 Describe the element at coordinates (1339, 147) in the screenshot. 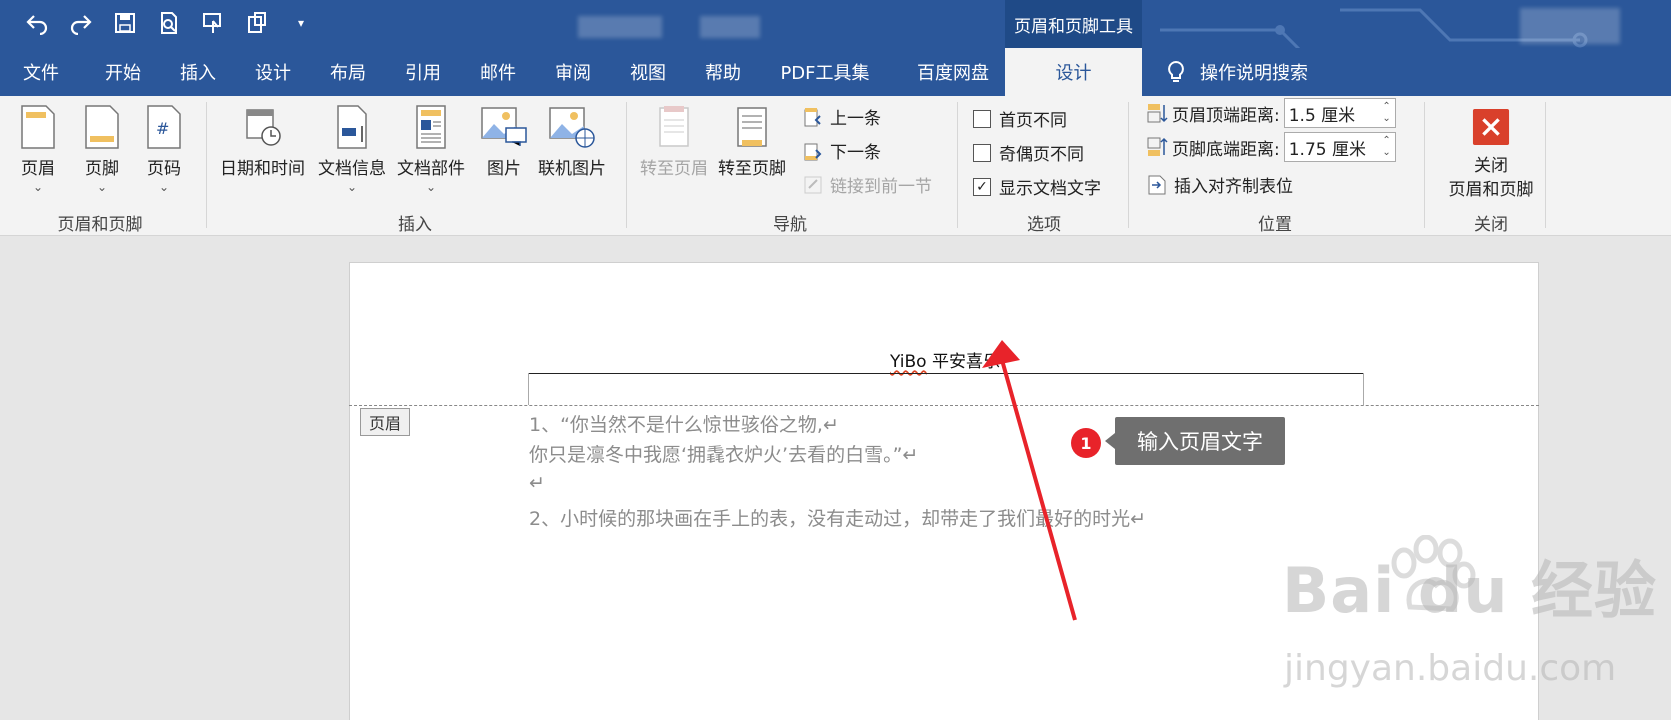

I see `footer-bottom-distance-input: 1.75 厘米 ⌃ ⌄` at that location.